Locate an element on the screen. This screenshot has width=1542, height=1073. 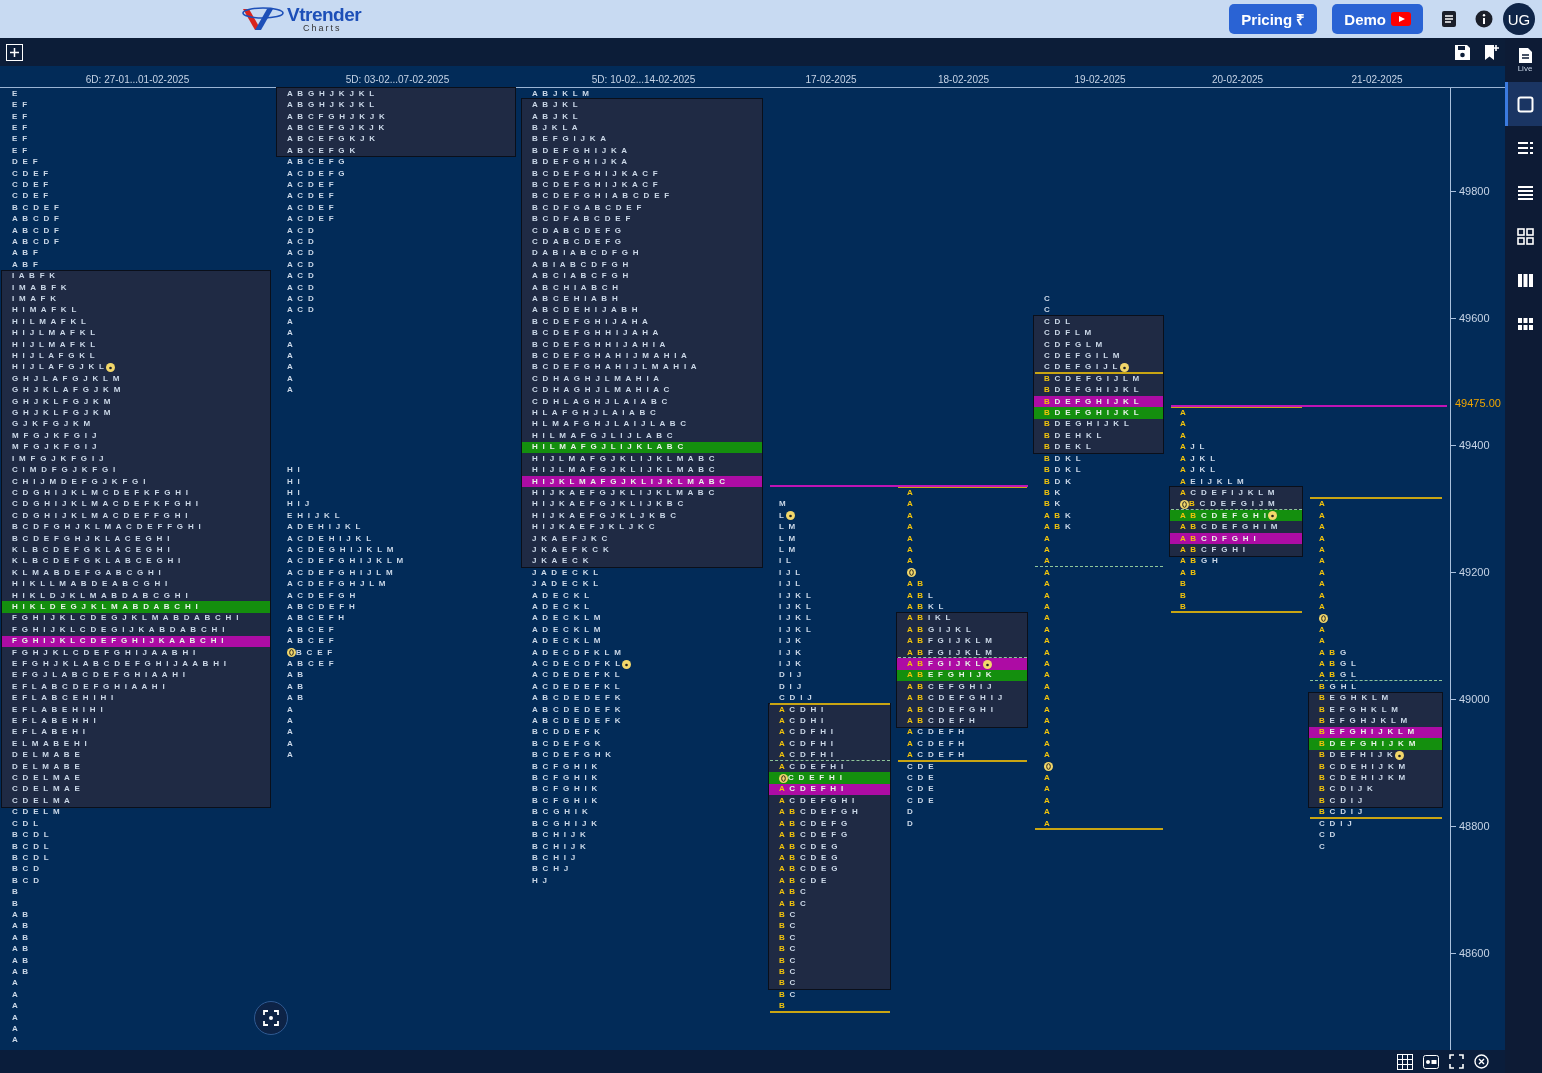
tpo-letters: A B I A B C D F G H is located at coordinates (581, 264).